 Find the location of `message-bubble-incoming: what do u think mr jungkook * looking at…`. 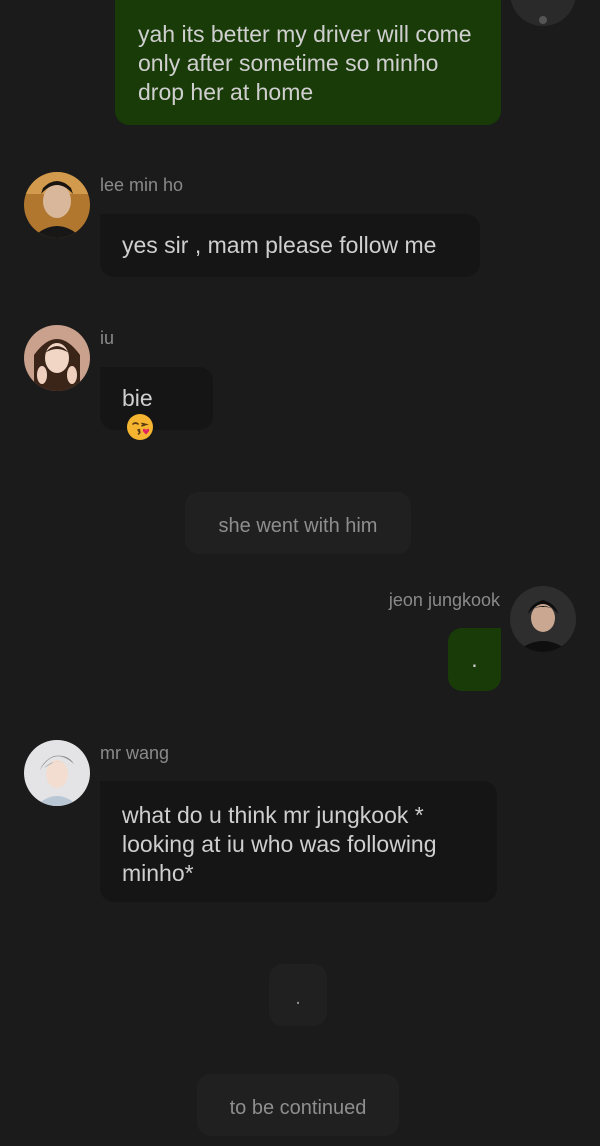

message-bubble-incoming: what do u think mr jungkook * looking at… is located at coordinates (298, 841).